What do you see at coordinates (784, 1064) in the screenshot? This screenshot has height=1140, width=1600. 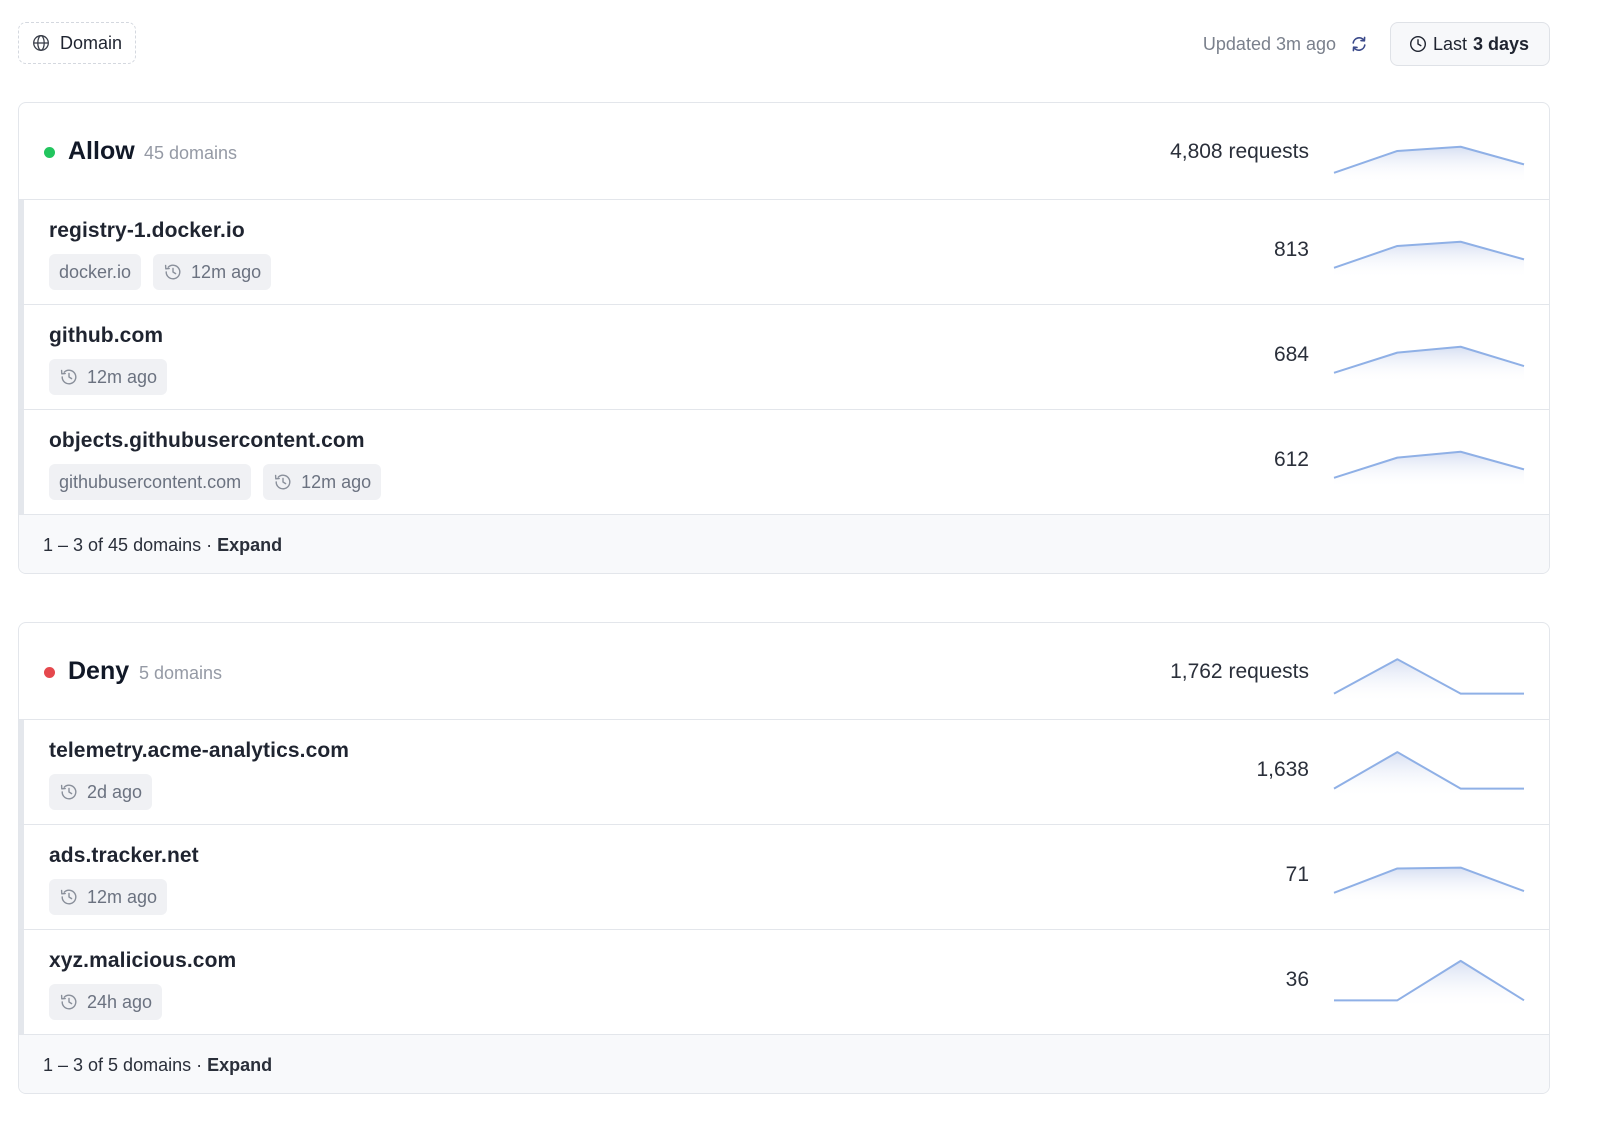 I see `group-footer: 1 – 3 of 5 domains · Expand` at bounding box center [784, 1064].